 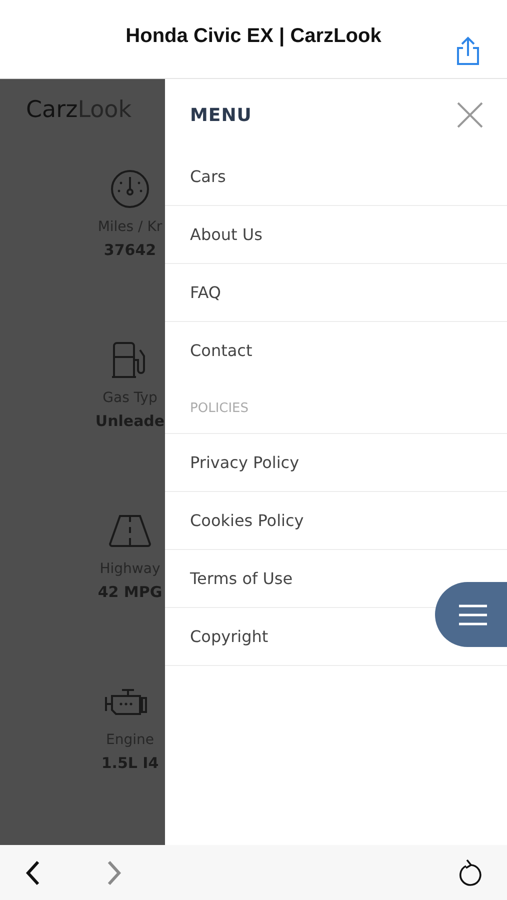 I want to click on close-icon, so click(x=470, y=115).